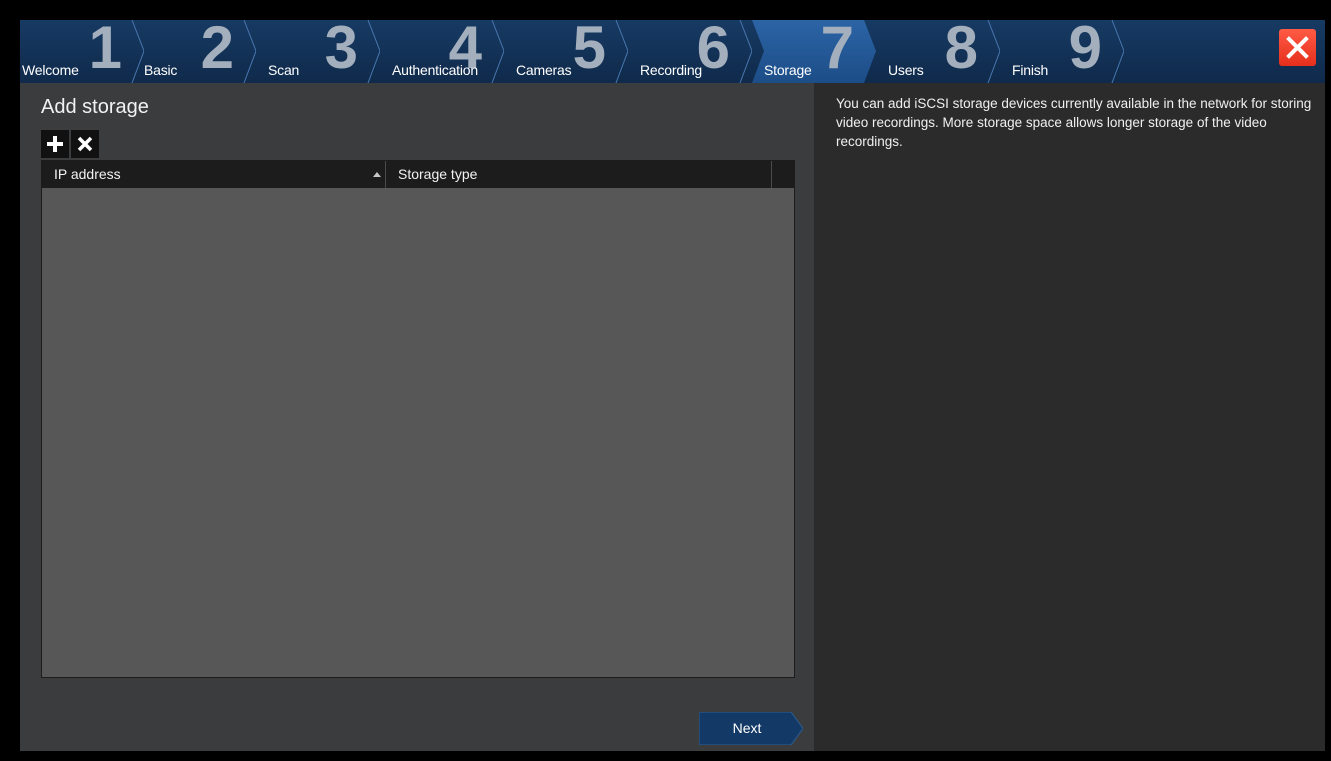 The width and height of the screenshot is (1331, 761). I want to click on step-number: 5, so click(589, 50).